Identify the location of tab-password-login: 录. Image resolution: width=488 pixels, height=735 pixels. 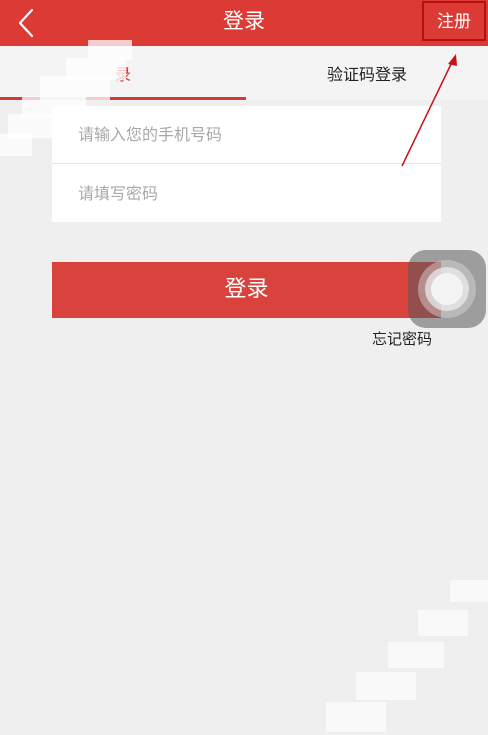
(123, 73).